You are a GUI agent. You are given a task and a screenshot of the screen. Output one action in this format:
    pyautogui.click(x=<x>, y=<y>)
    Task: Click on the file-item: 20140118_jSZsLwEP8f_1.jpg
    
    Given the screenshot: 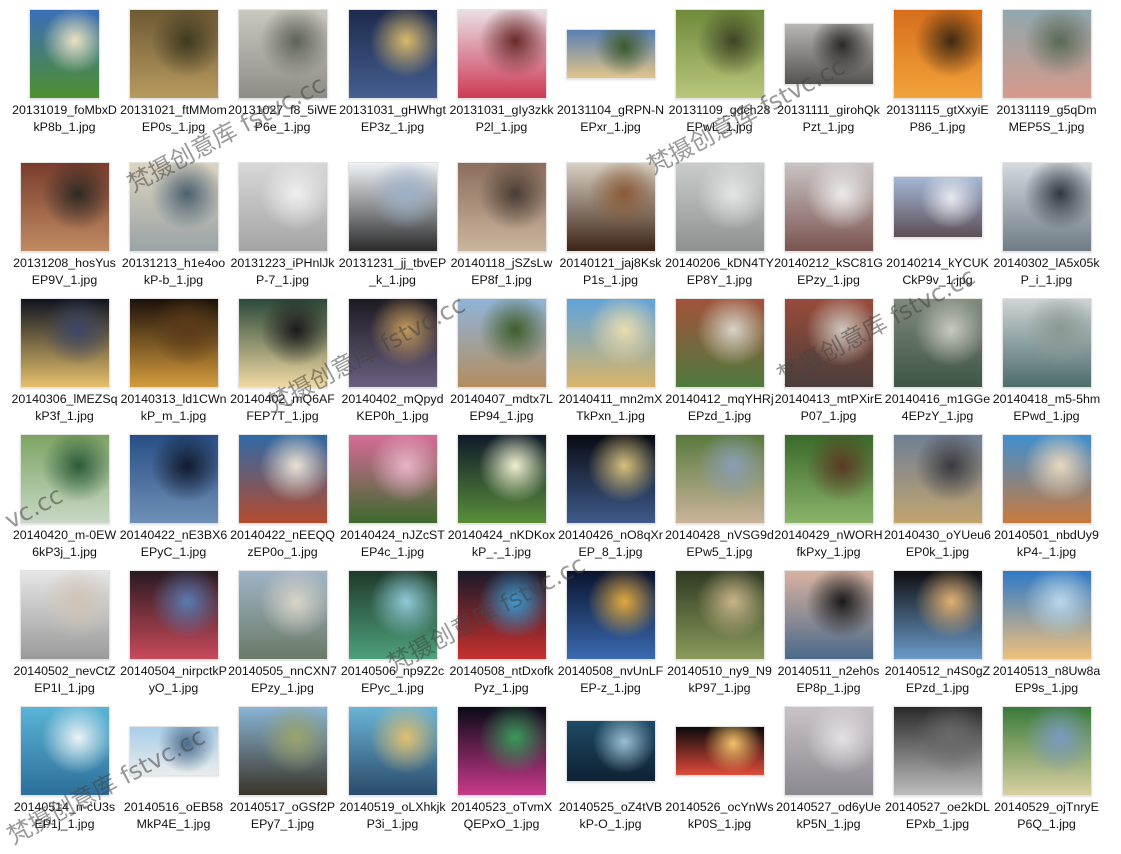 What is the action you would take?
    pyautogui.click(x=501, y=229)
    